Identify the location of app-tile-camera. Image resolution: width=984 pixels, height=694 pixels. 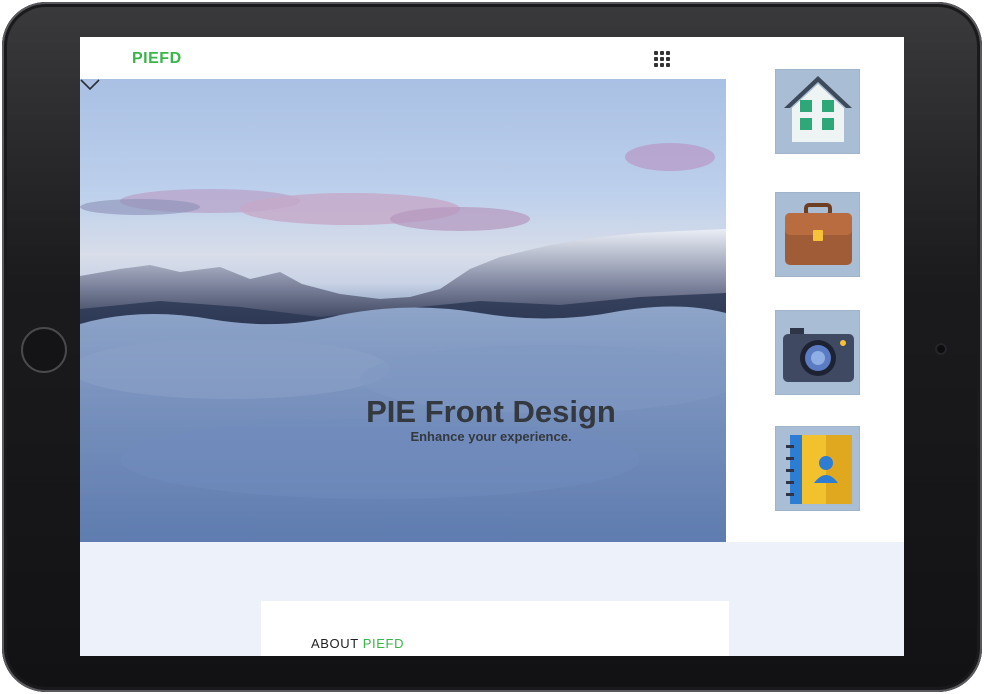
(817, 352).